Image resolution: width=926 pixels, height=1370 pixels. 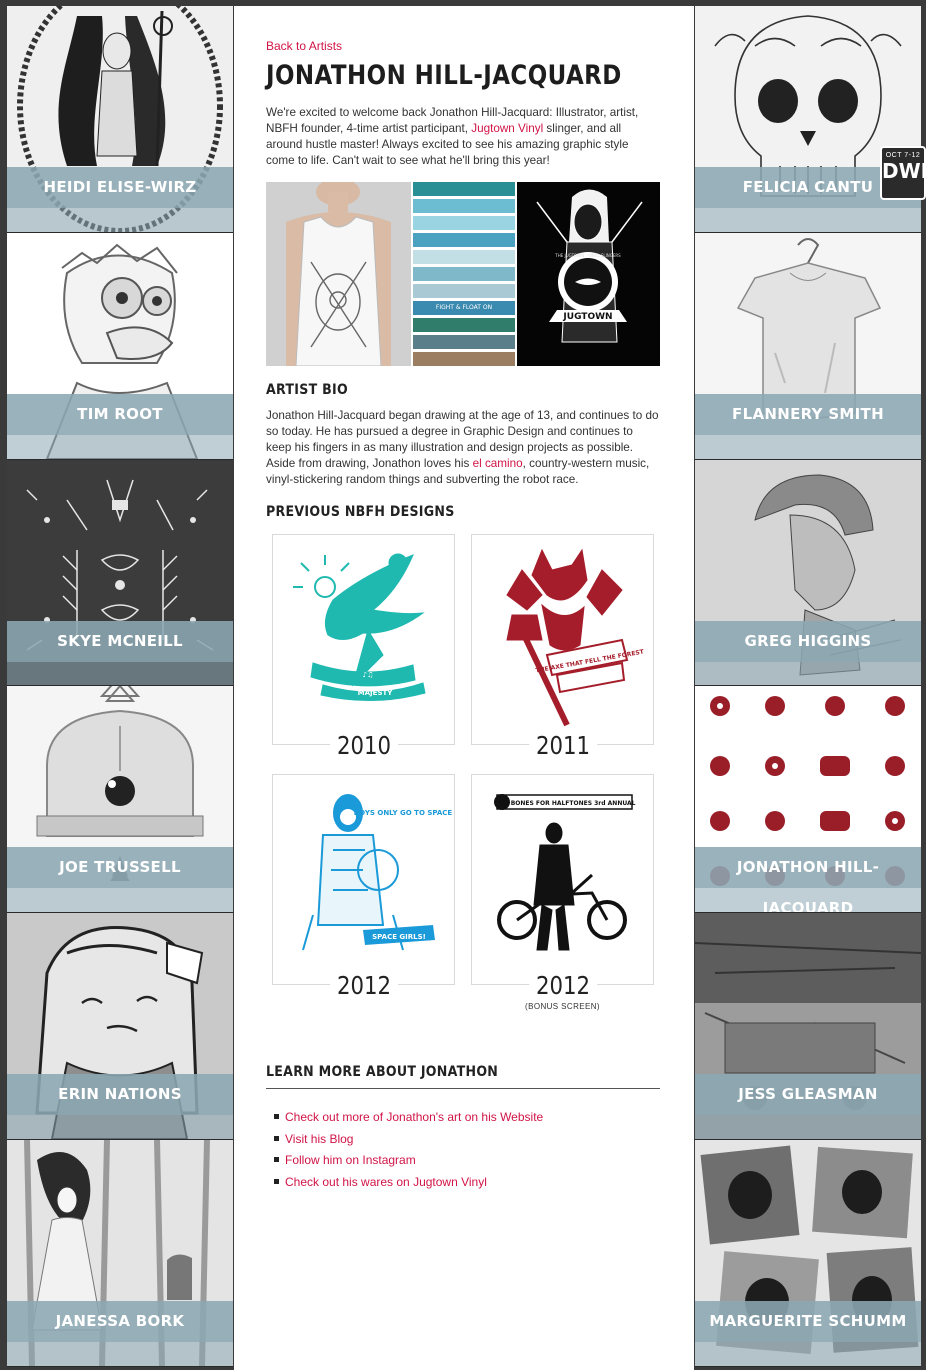 What do you see at coordinates (808, 1253) in the screenshot?
I see `artist-tile-marguerite: MARGUERITE SCHUMM` at bounding box center [808, 1253].